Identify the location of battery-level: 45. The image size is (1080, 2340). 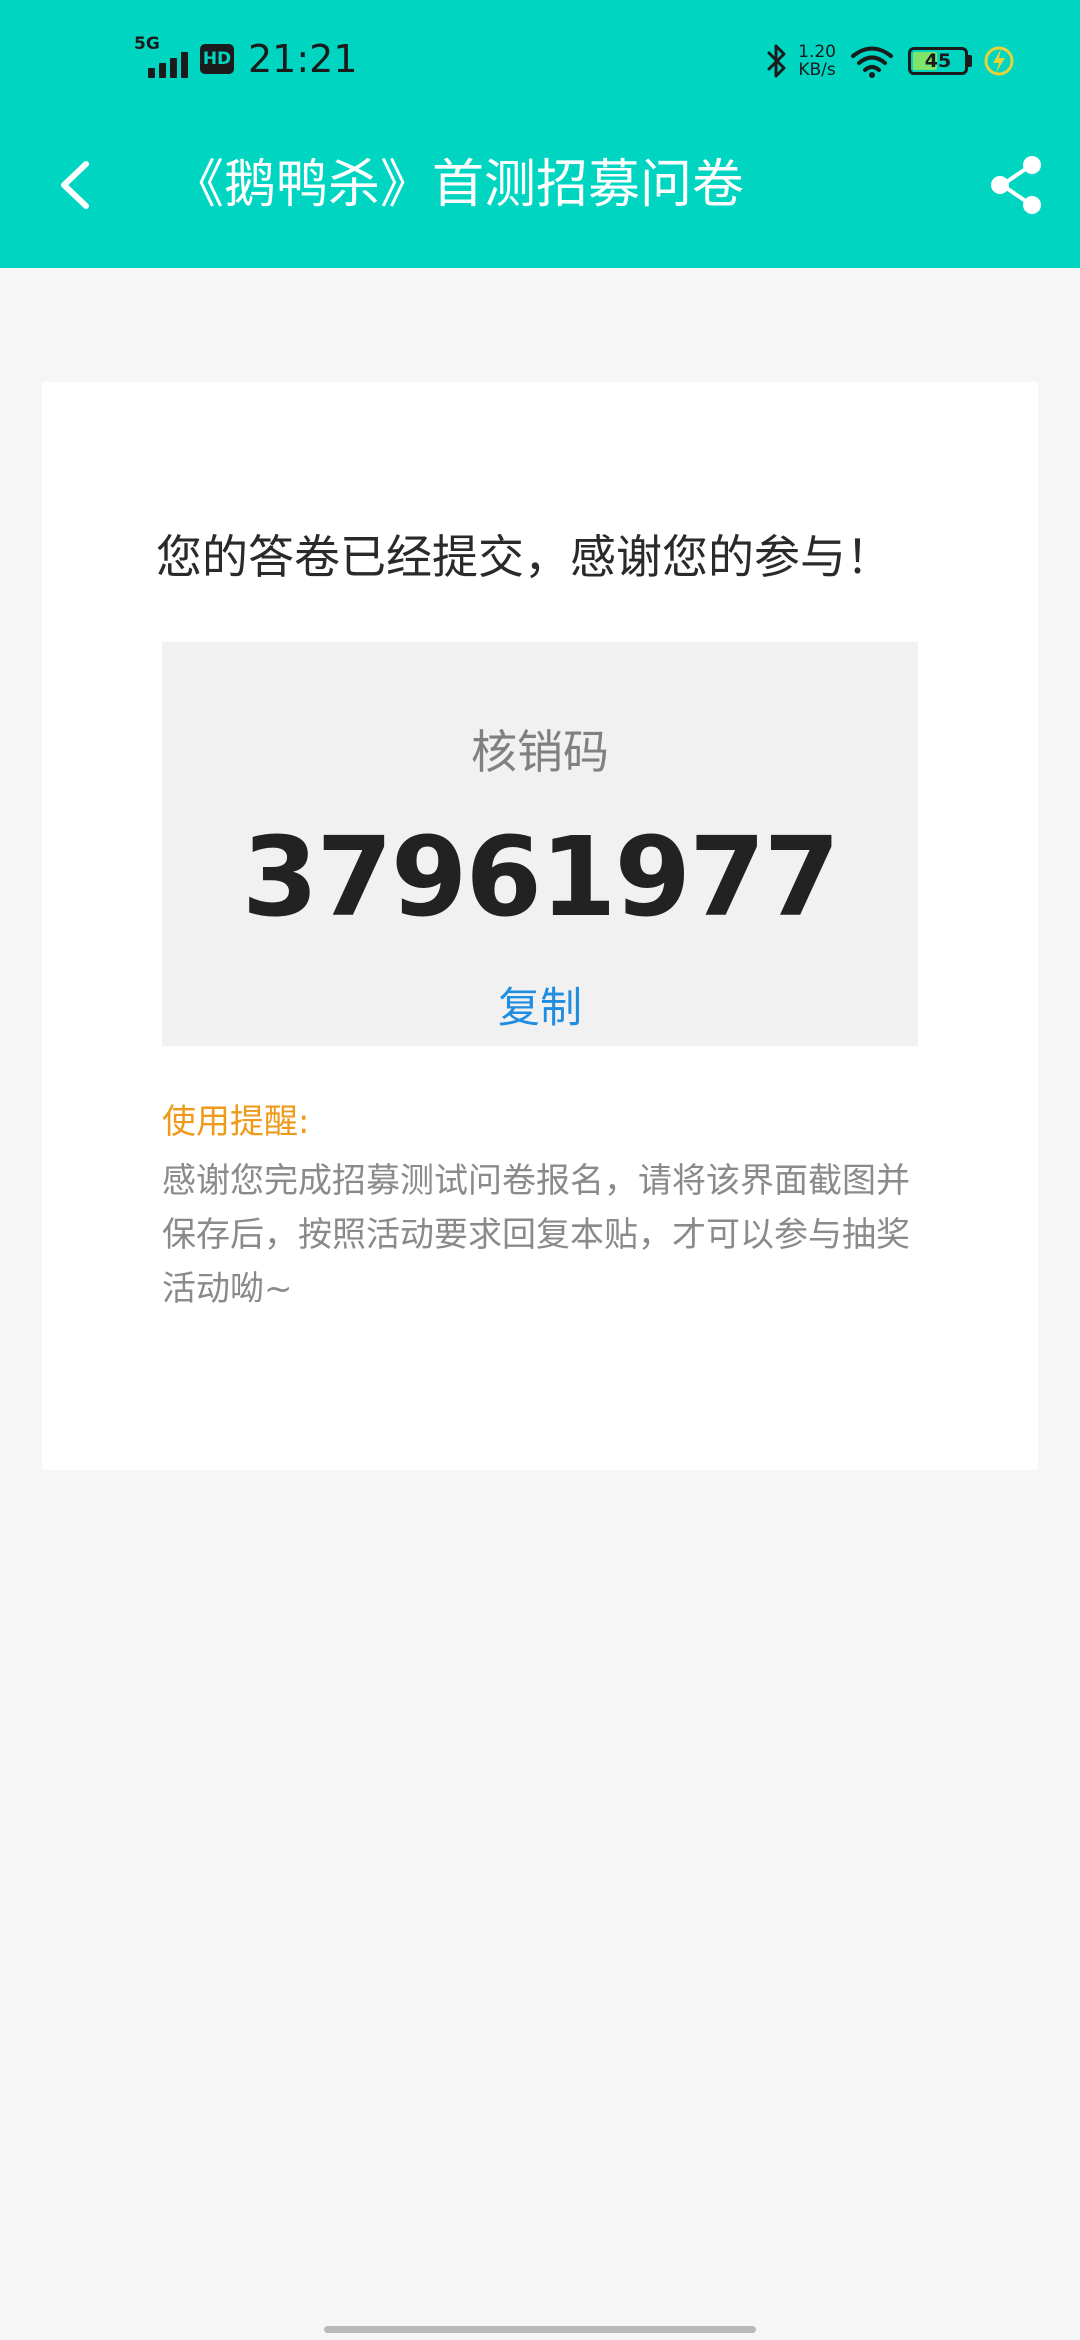
(938, 60).